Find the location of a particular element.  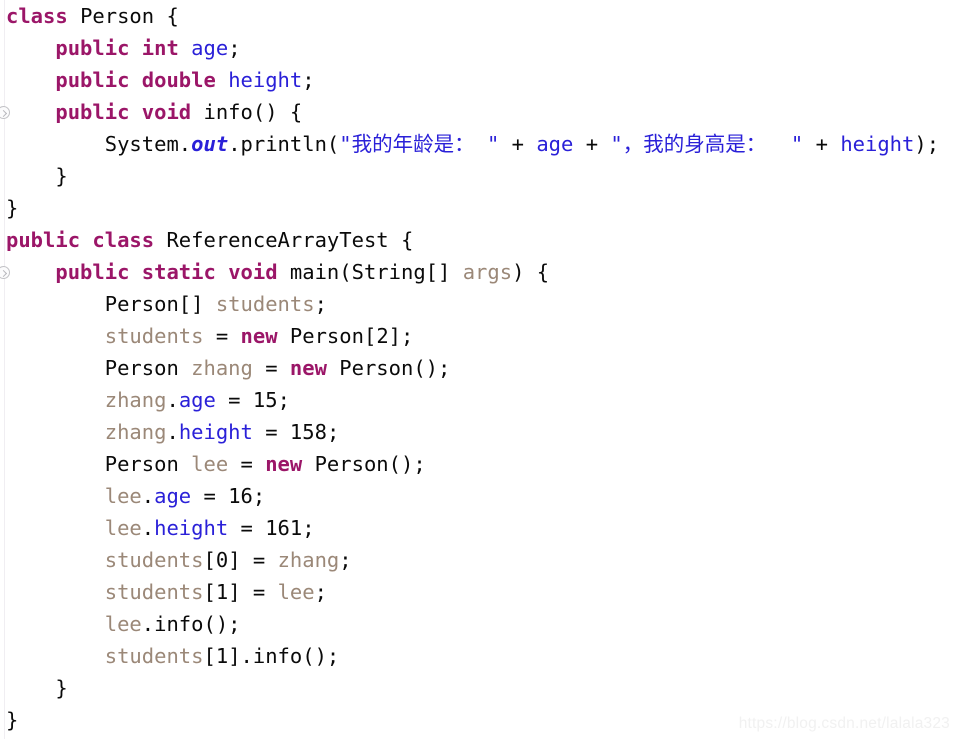

code-line: lee.height = 161; is located at coordinates (479, 528).